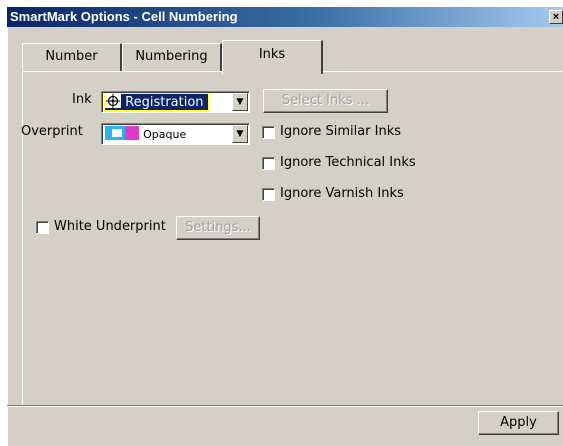  I want to click on ink-select: Registration ▼, so click(175, 102).